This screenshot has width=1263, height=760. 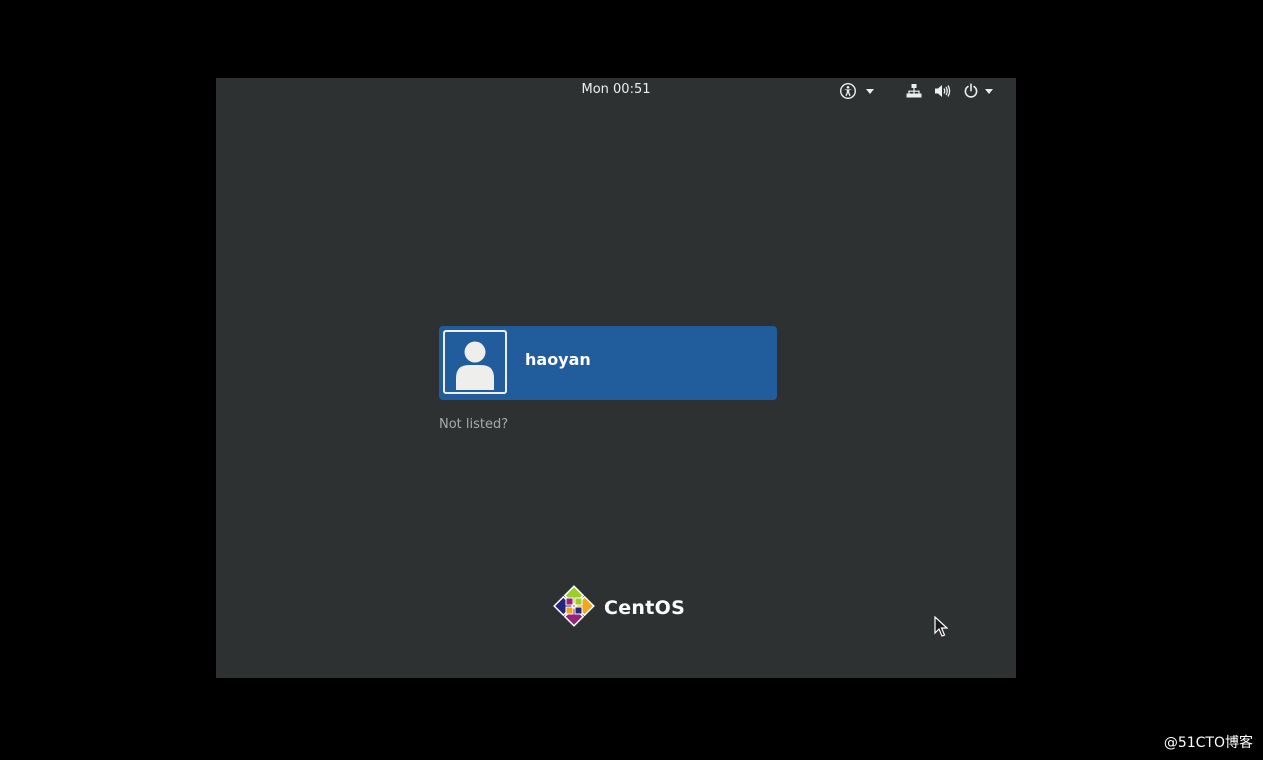 What do you see at coordinates (473, 424) in the screenshot?
I see `not-listed-link: Not listed?` at bounding box center [473, 424].